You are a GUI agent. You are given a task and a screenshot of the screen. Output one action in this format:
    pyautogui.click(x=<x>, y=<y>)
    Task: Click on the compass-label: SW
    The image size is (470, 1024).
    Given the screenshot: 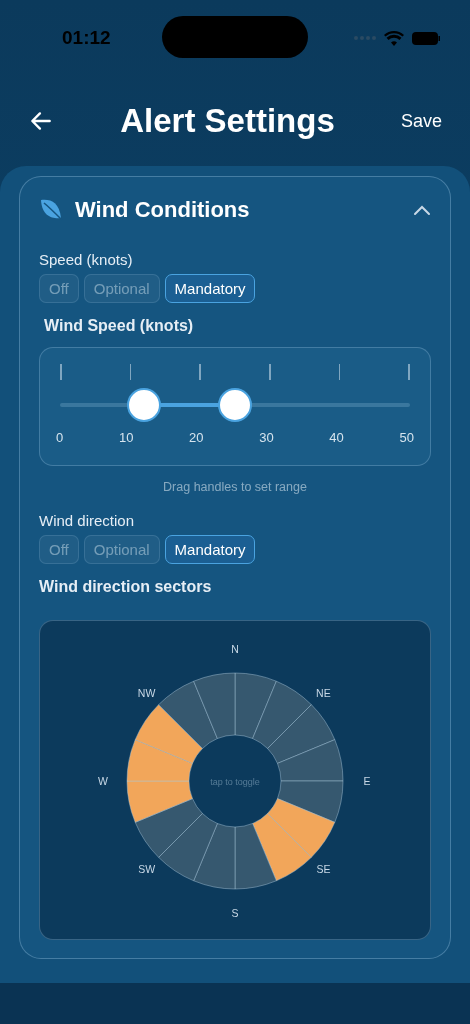 What is the action you would take?
    pyautogui.click(x=147, y=869)
    